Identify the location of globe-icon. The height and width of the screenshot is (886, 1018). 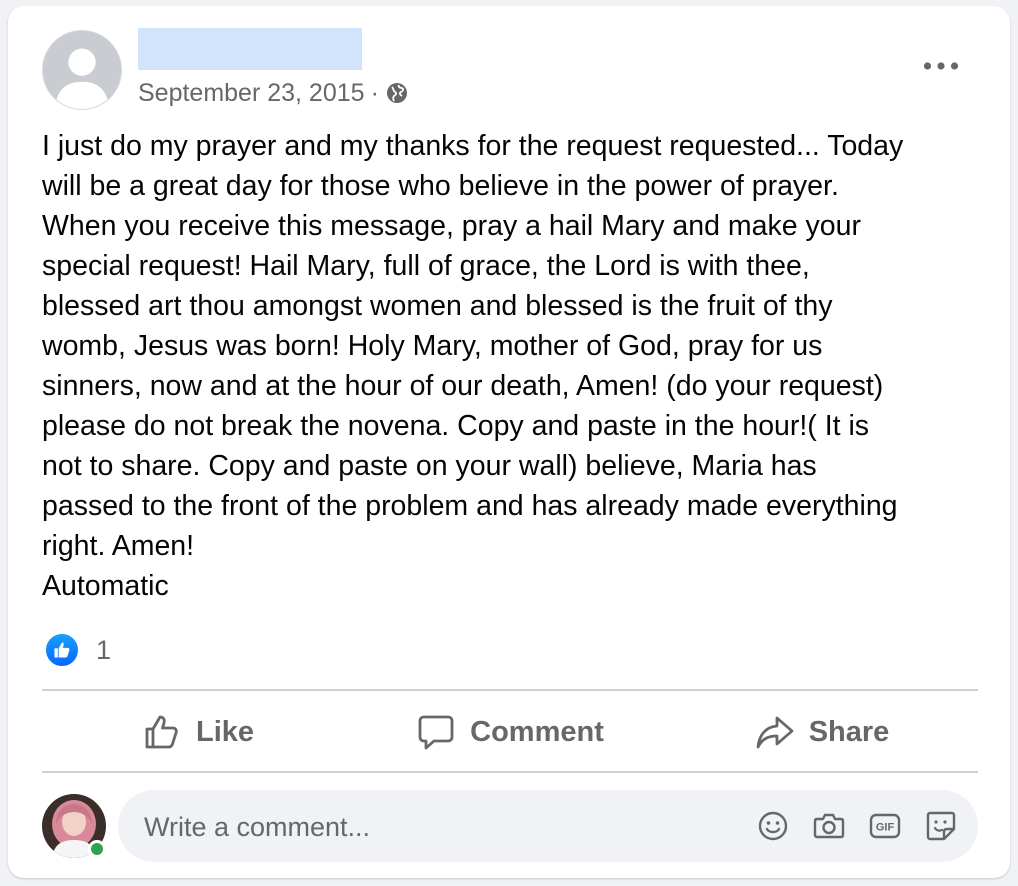
(397, 93).